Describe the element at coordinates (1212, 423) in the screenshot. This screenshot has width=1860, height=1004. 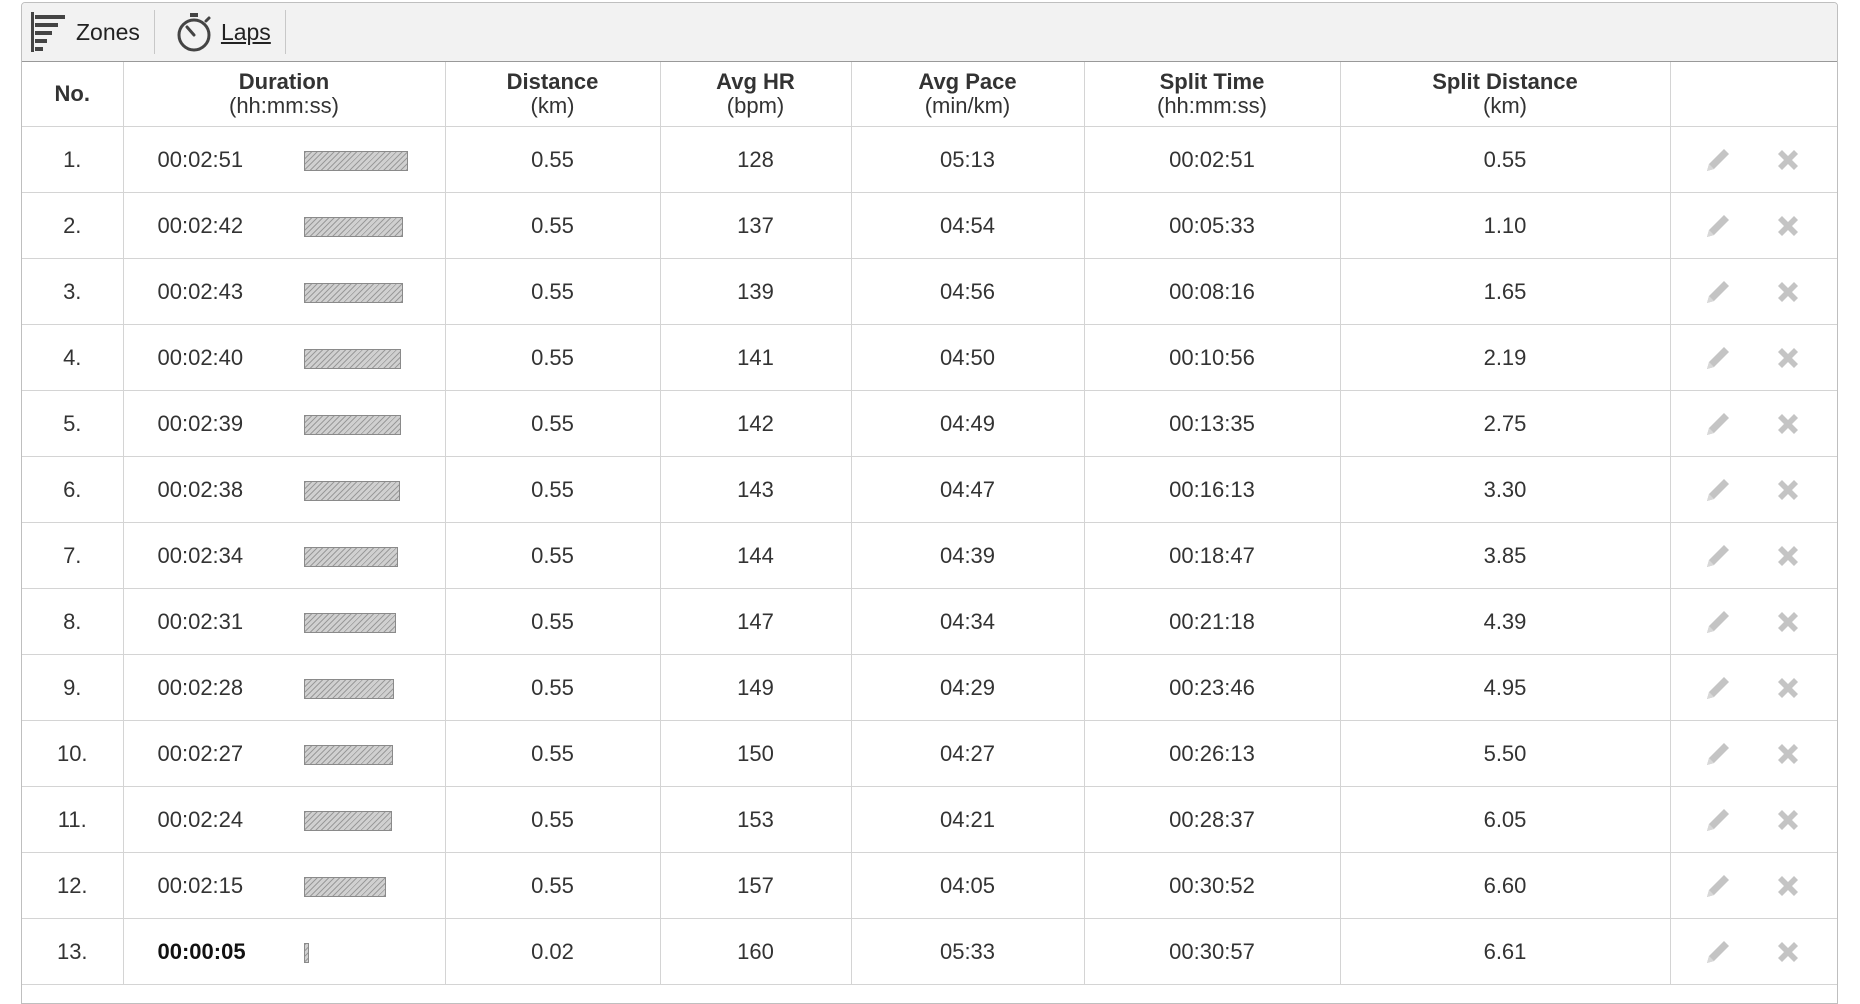
I see `cell-split-time: 00:13:35` at that location.